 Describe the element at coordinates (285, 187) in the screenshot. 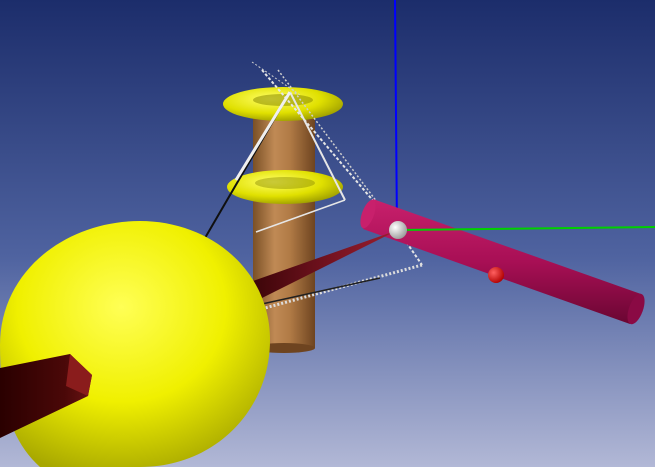

I see `lower-yellow-torus` at that location.